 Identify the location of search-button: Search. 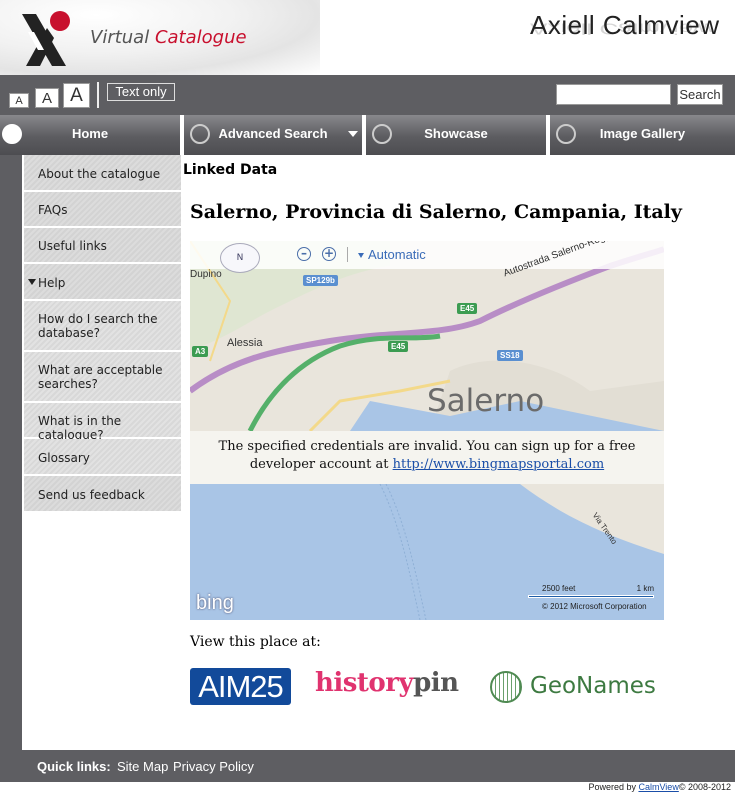
(700, 94).